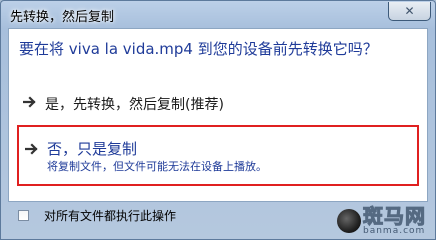 Image resolution: width=436 pixels, height=240 pixels. I want to click on option-label: 否，只是复制, so click(92, 149).